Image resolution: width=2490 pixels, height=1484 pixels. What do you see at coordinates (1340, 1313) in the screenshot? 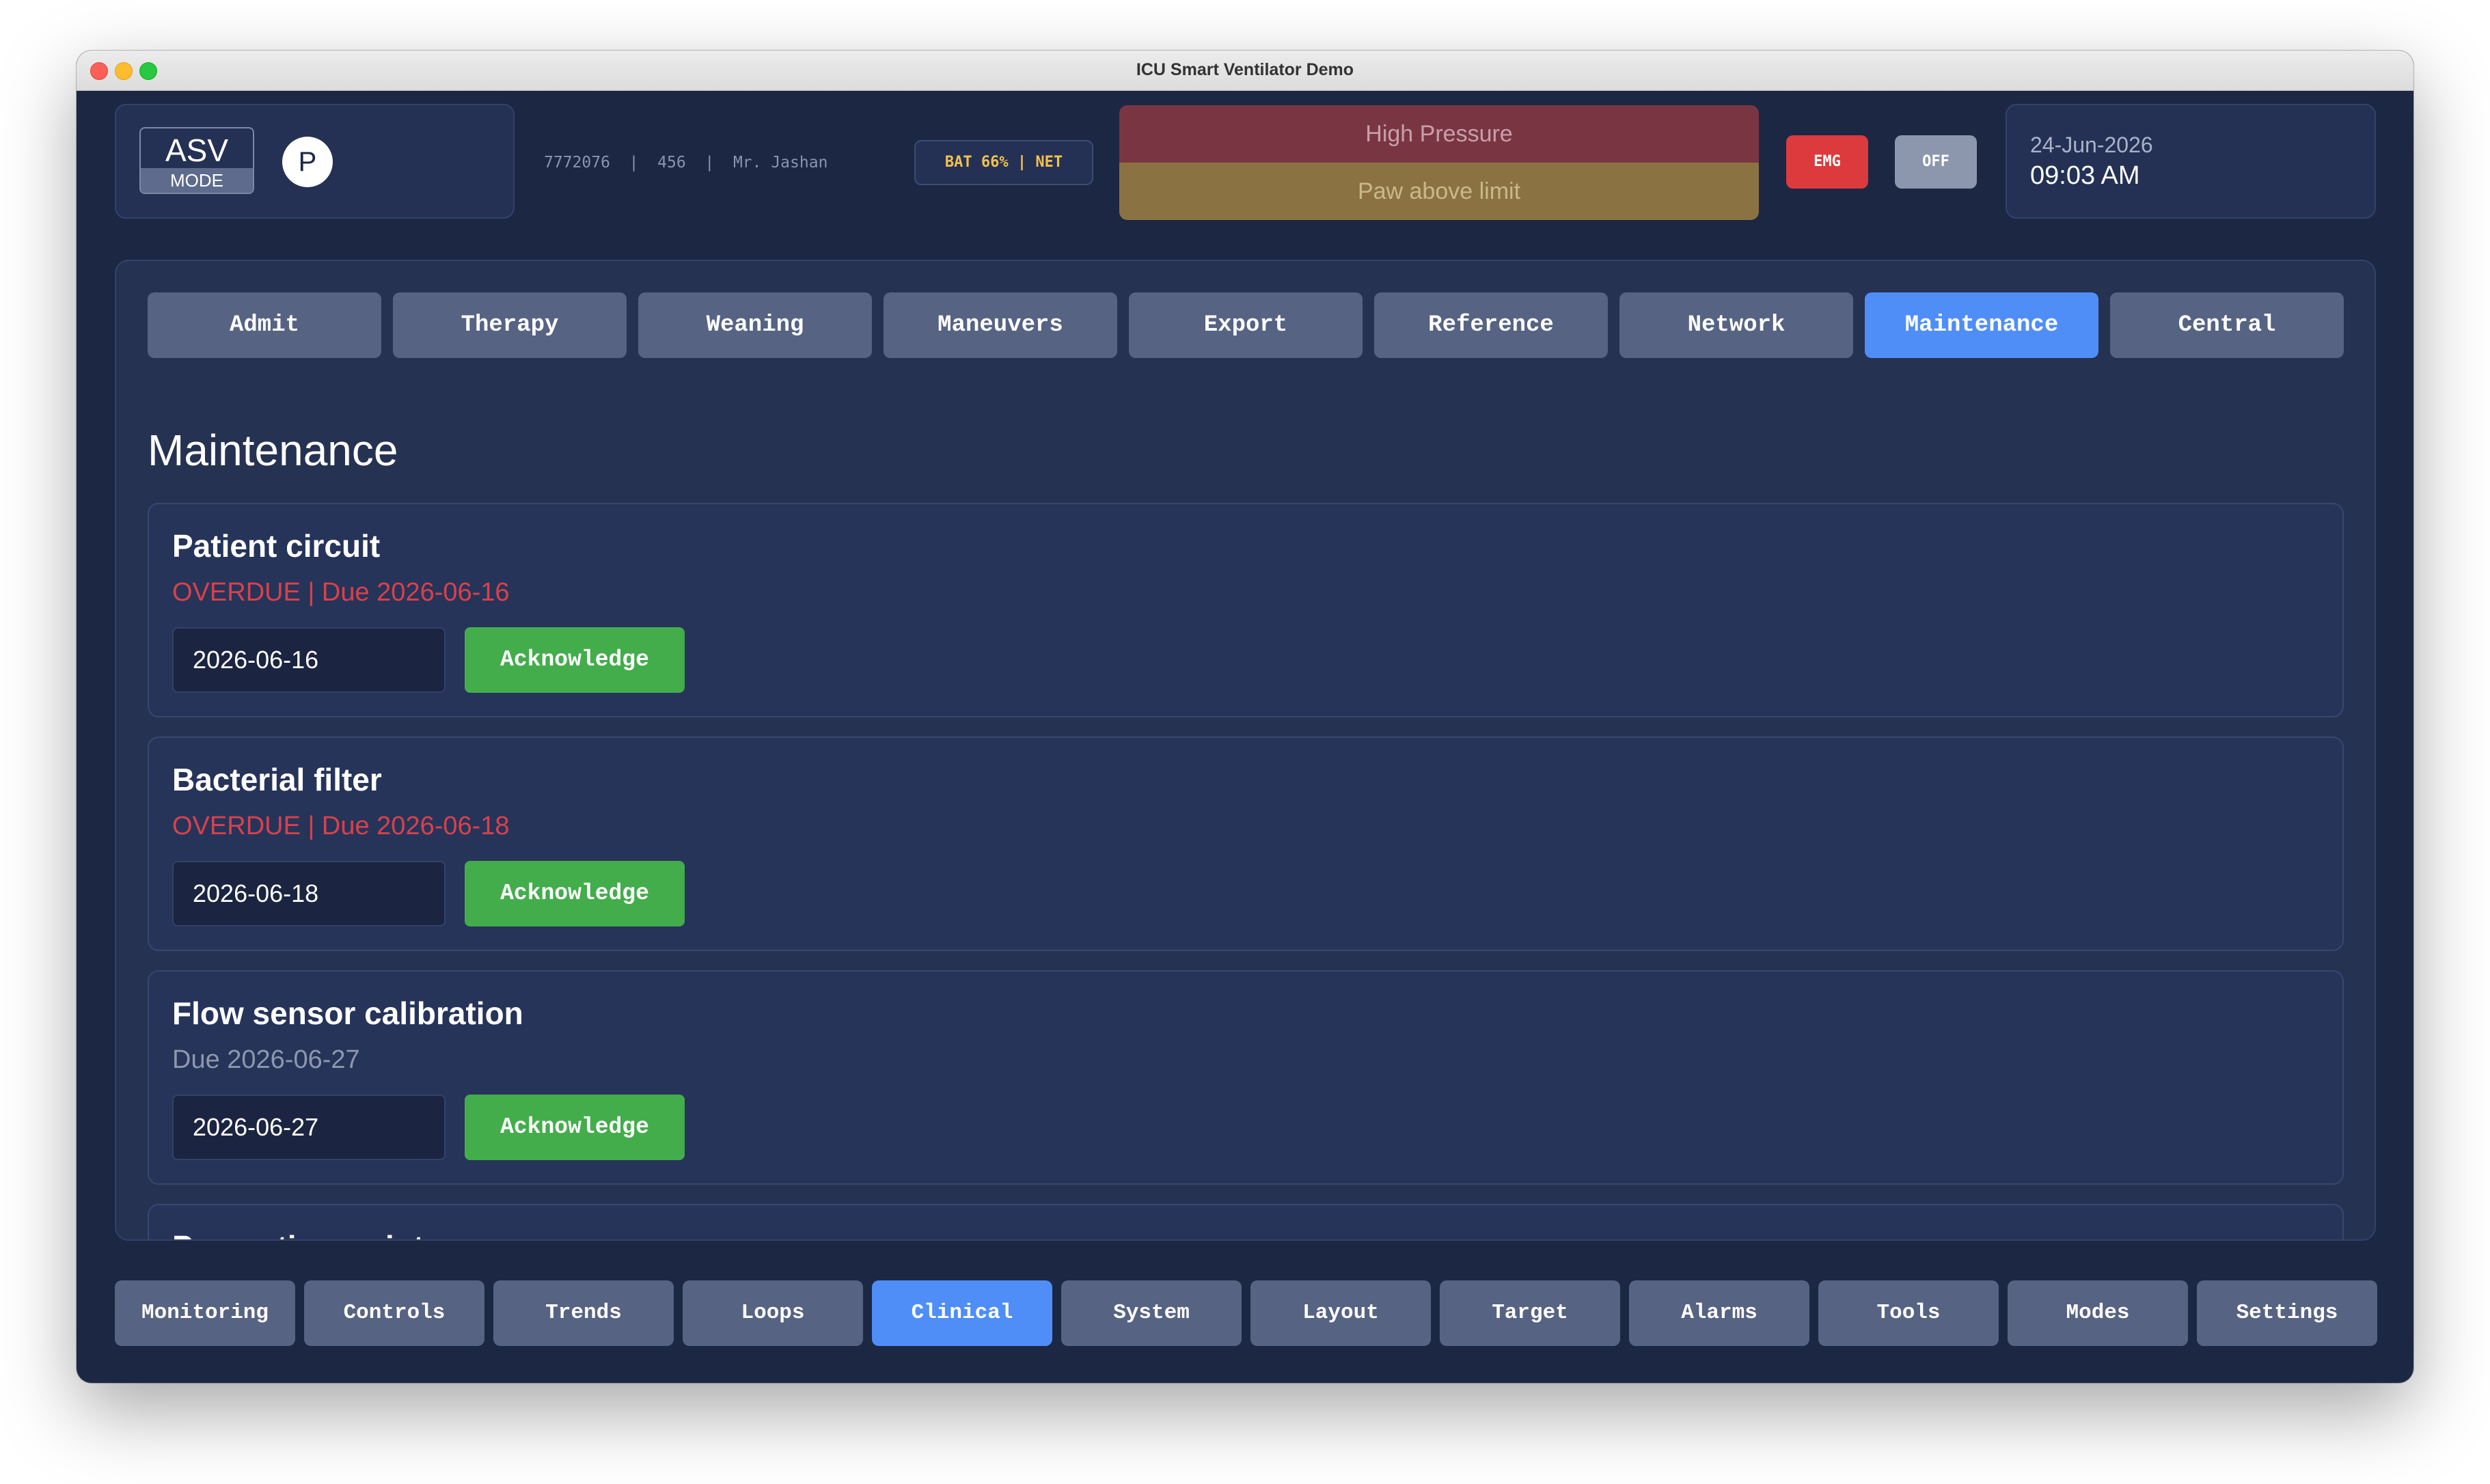
I see `nav-layout: Layout` at bounding box center [1340, 1313].